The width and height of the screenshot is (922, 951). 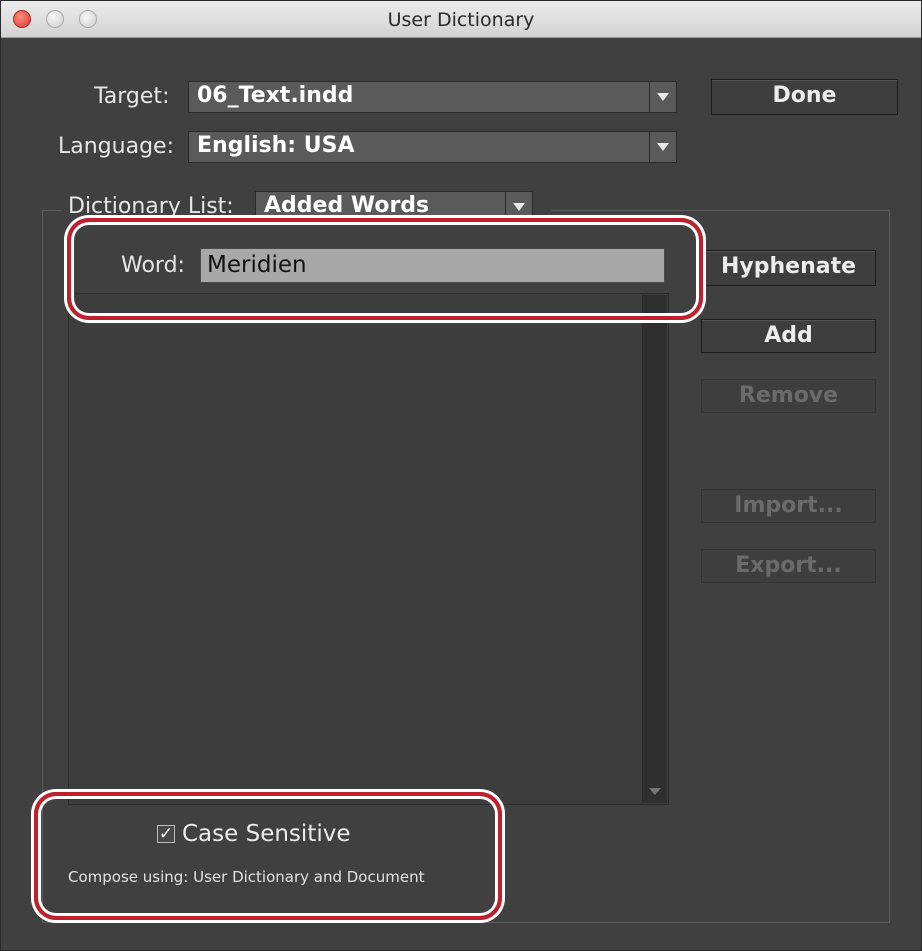 What do you see at coordinates (788, 268) in the screenshot?
I see `hyphenate-button: Hyphenate` at bounding box center [788, 268].